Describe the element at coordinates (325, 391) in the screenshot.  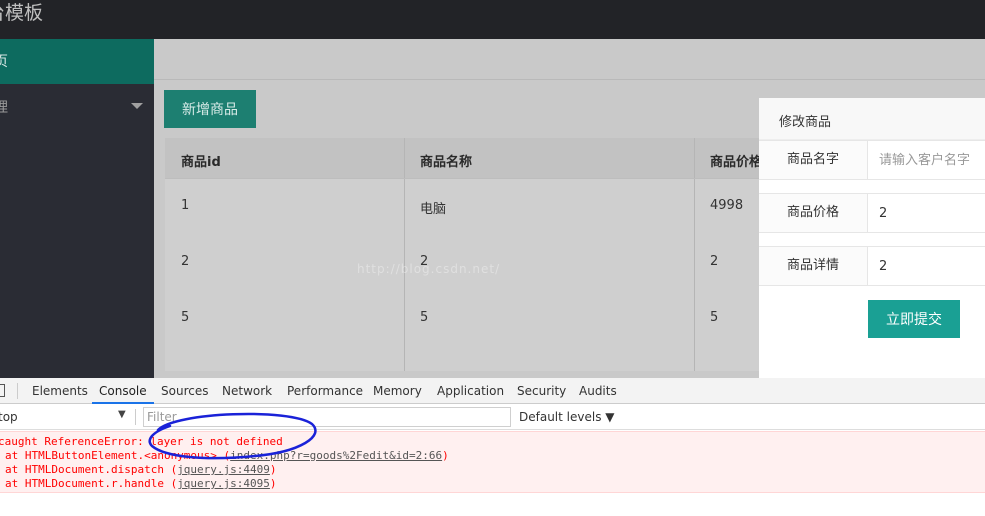
I see `tab-performance: Performance` at that location.